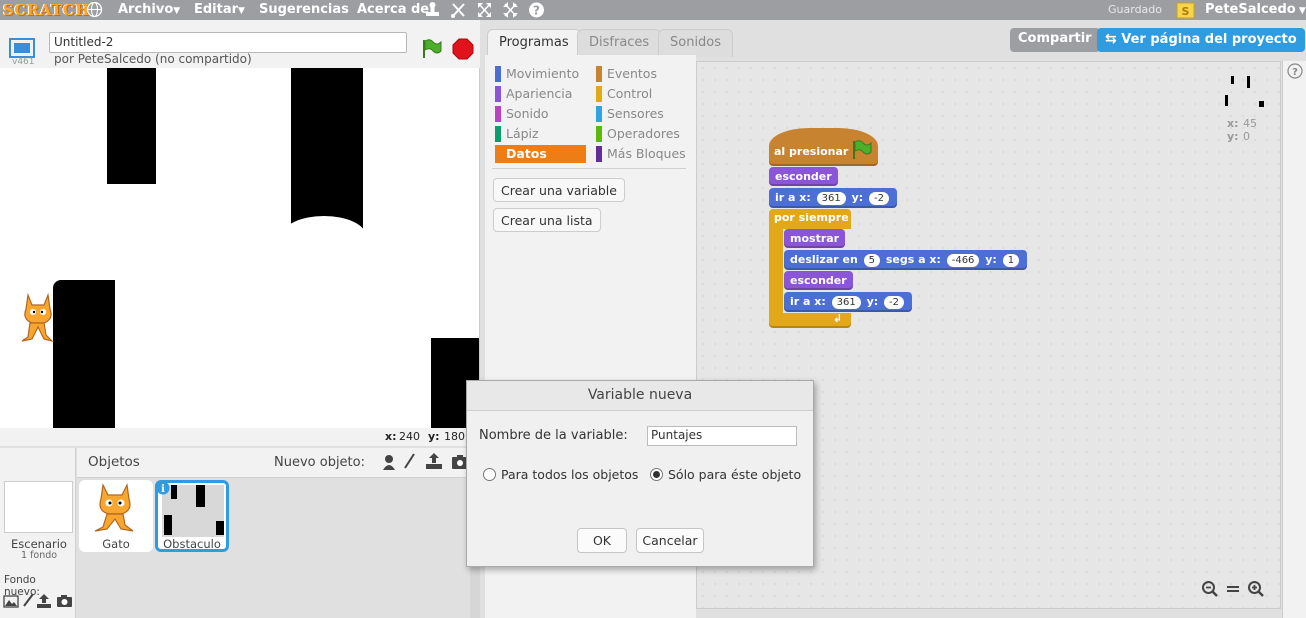  What do you see at coordinates (39, 555) in the screenshot?
I see `backdrop-count: 1 fondo` at bounding box center [39, 555].